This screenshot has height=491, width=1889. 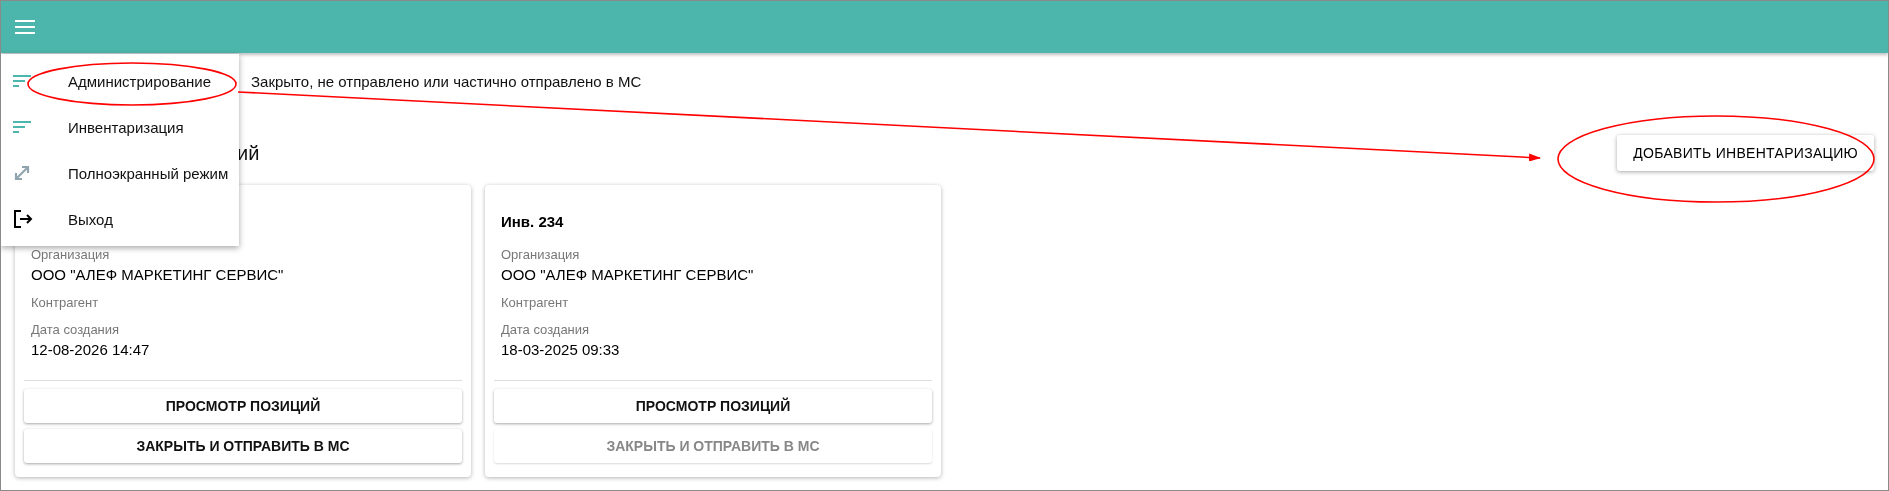 I want to click on menu-item: Администрирование, so click(x=120, y=81).